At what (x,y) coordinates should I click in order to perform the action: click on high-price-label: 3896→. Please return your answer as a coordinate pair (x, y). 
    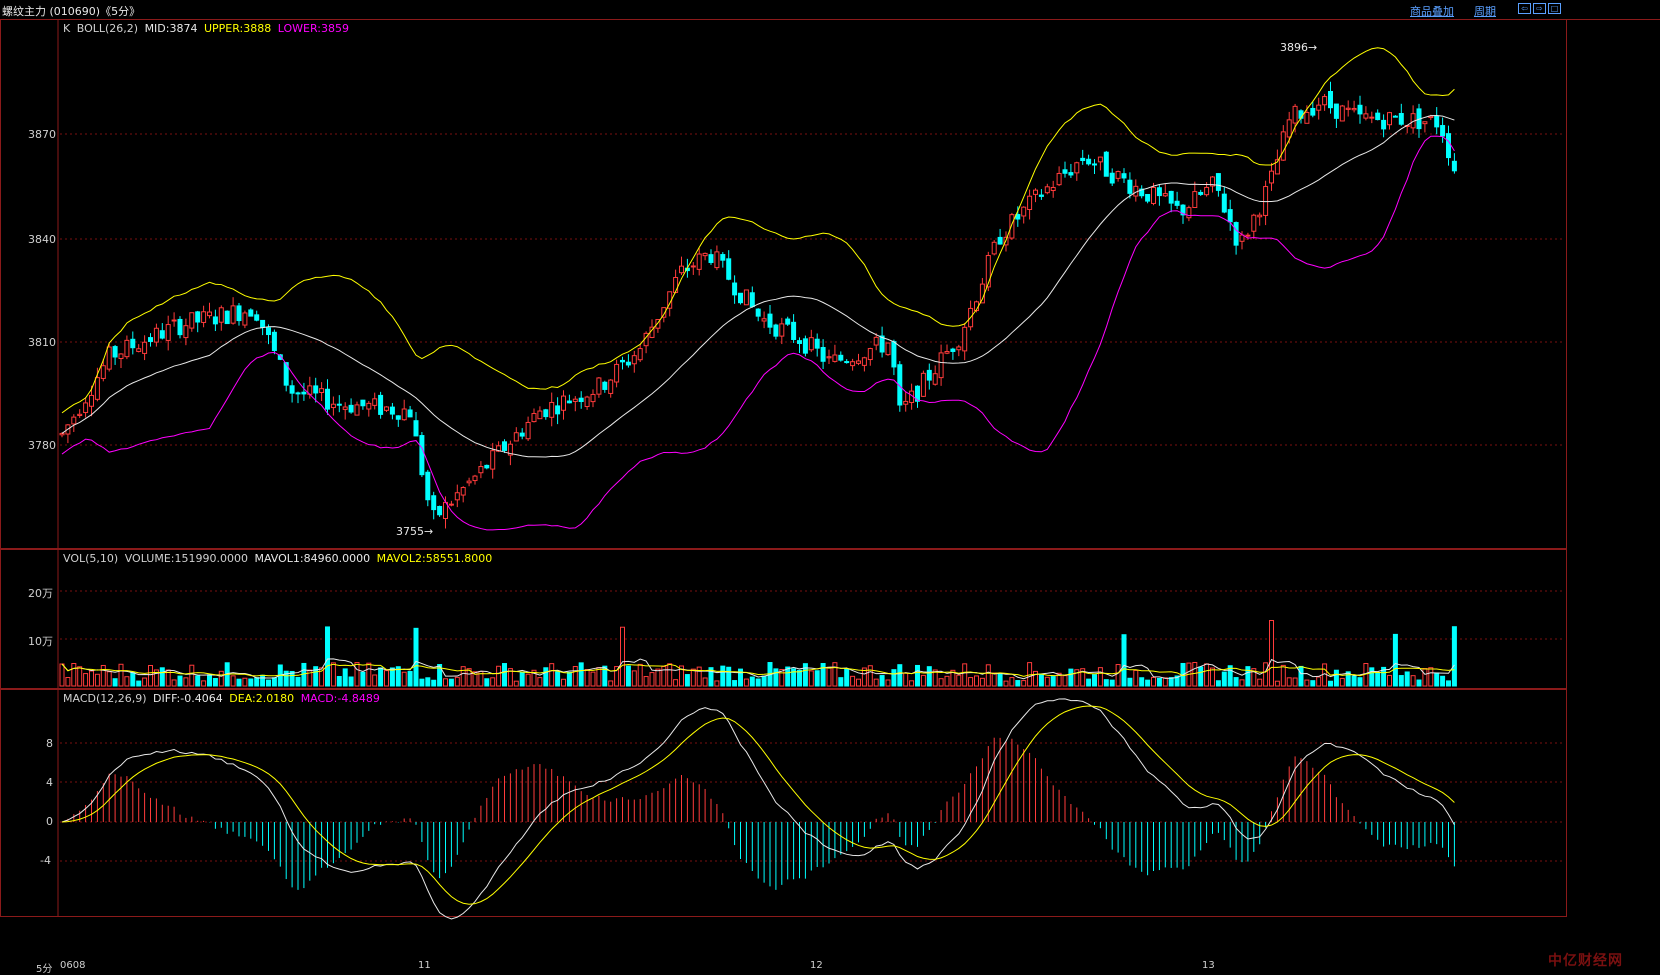
    Looking at the image, I should click on (1299, 47).